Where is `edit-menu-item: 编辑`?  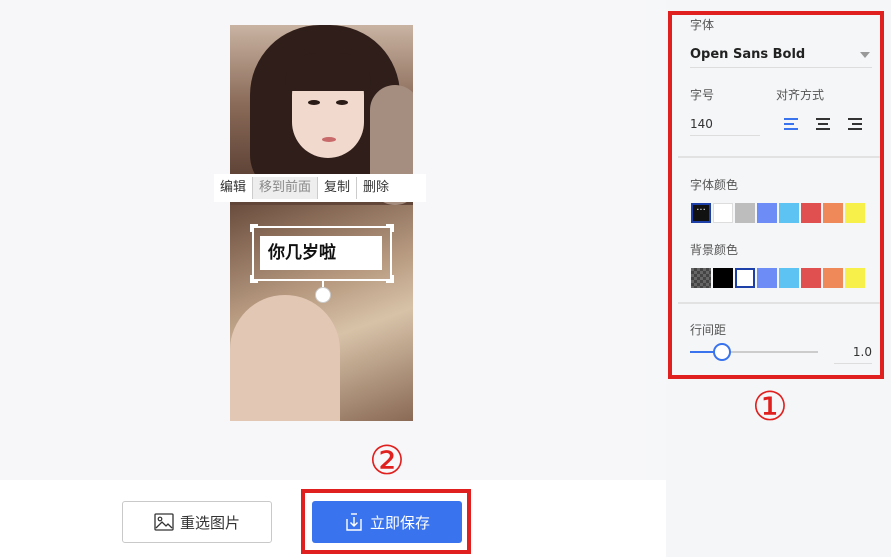 edit-menu-item: 编辑 is located at coordinates (234, 188).